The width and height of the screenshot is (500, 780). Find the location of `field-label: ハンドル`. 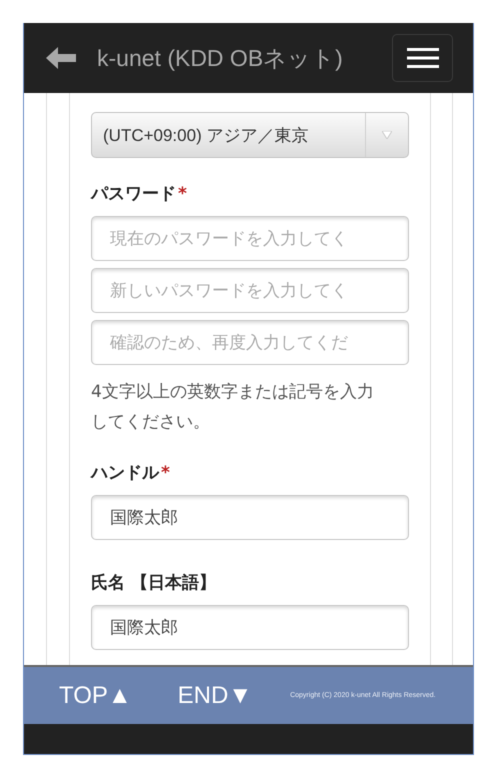

field-label: ハンドル is located at coordinates (125, 473).